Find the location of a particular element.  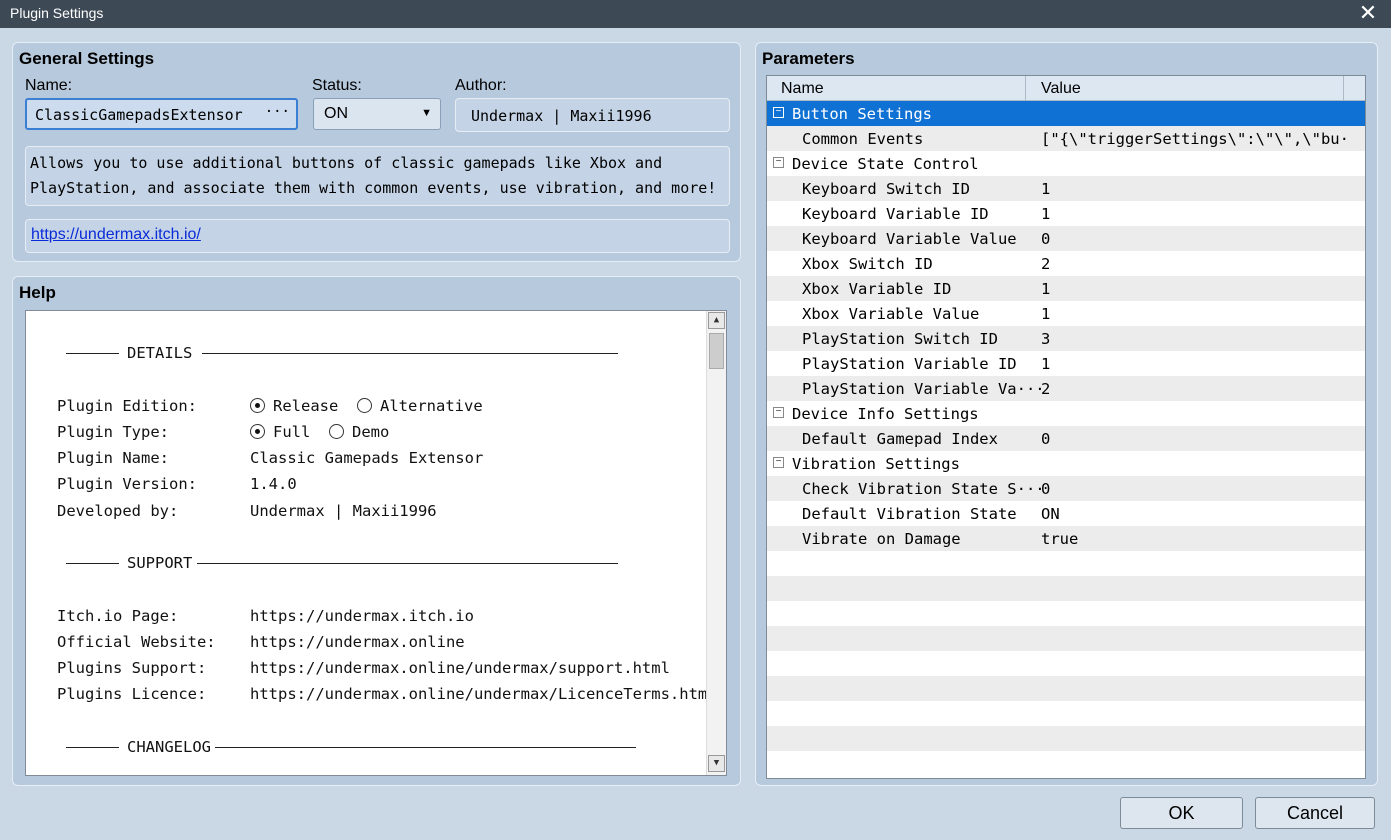

parameter-row: PlayStation Variable ID 1 is located at coordinates (1066, 363).